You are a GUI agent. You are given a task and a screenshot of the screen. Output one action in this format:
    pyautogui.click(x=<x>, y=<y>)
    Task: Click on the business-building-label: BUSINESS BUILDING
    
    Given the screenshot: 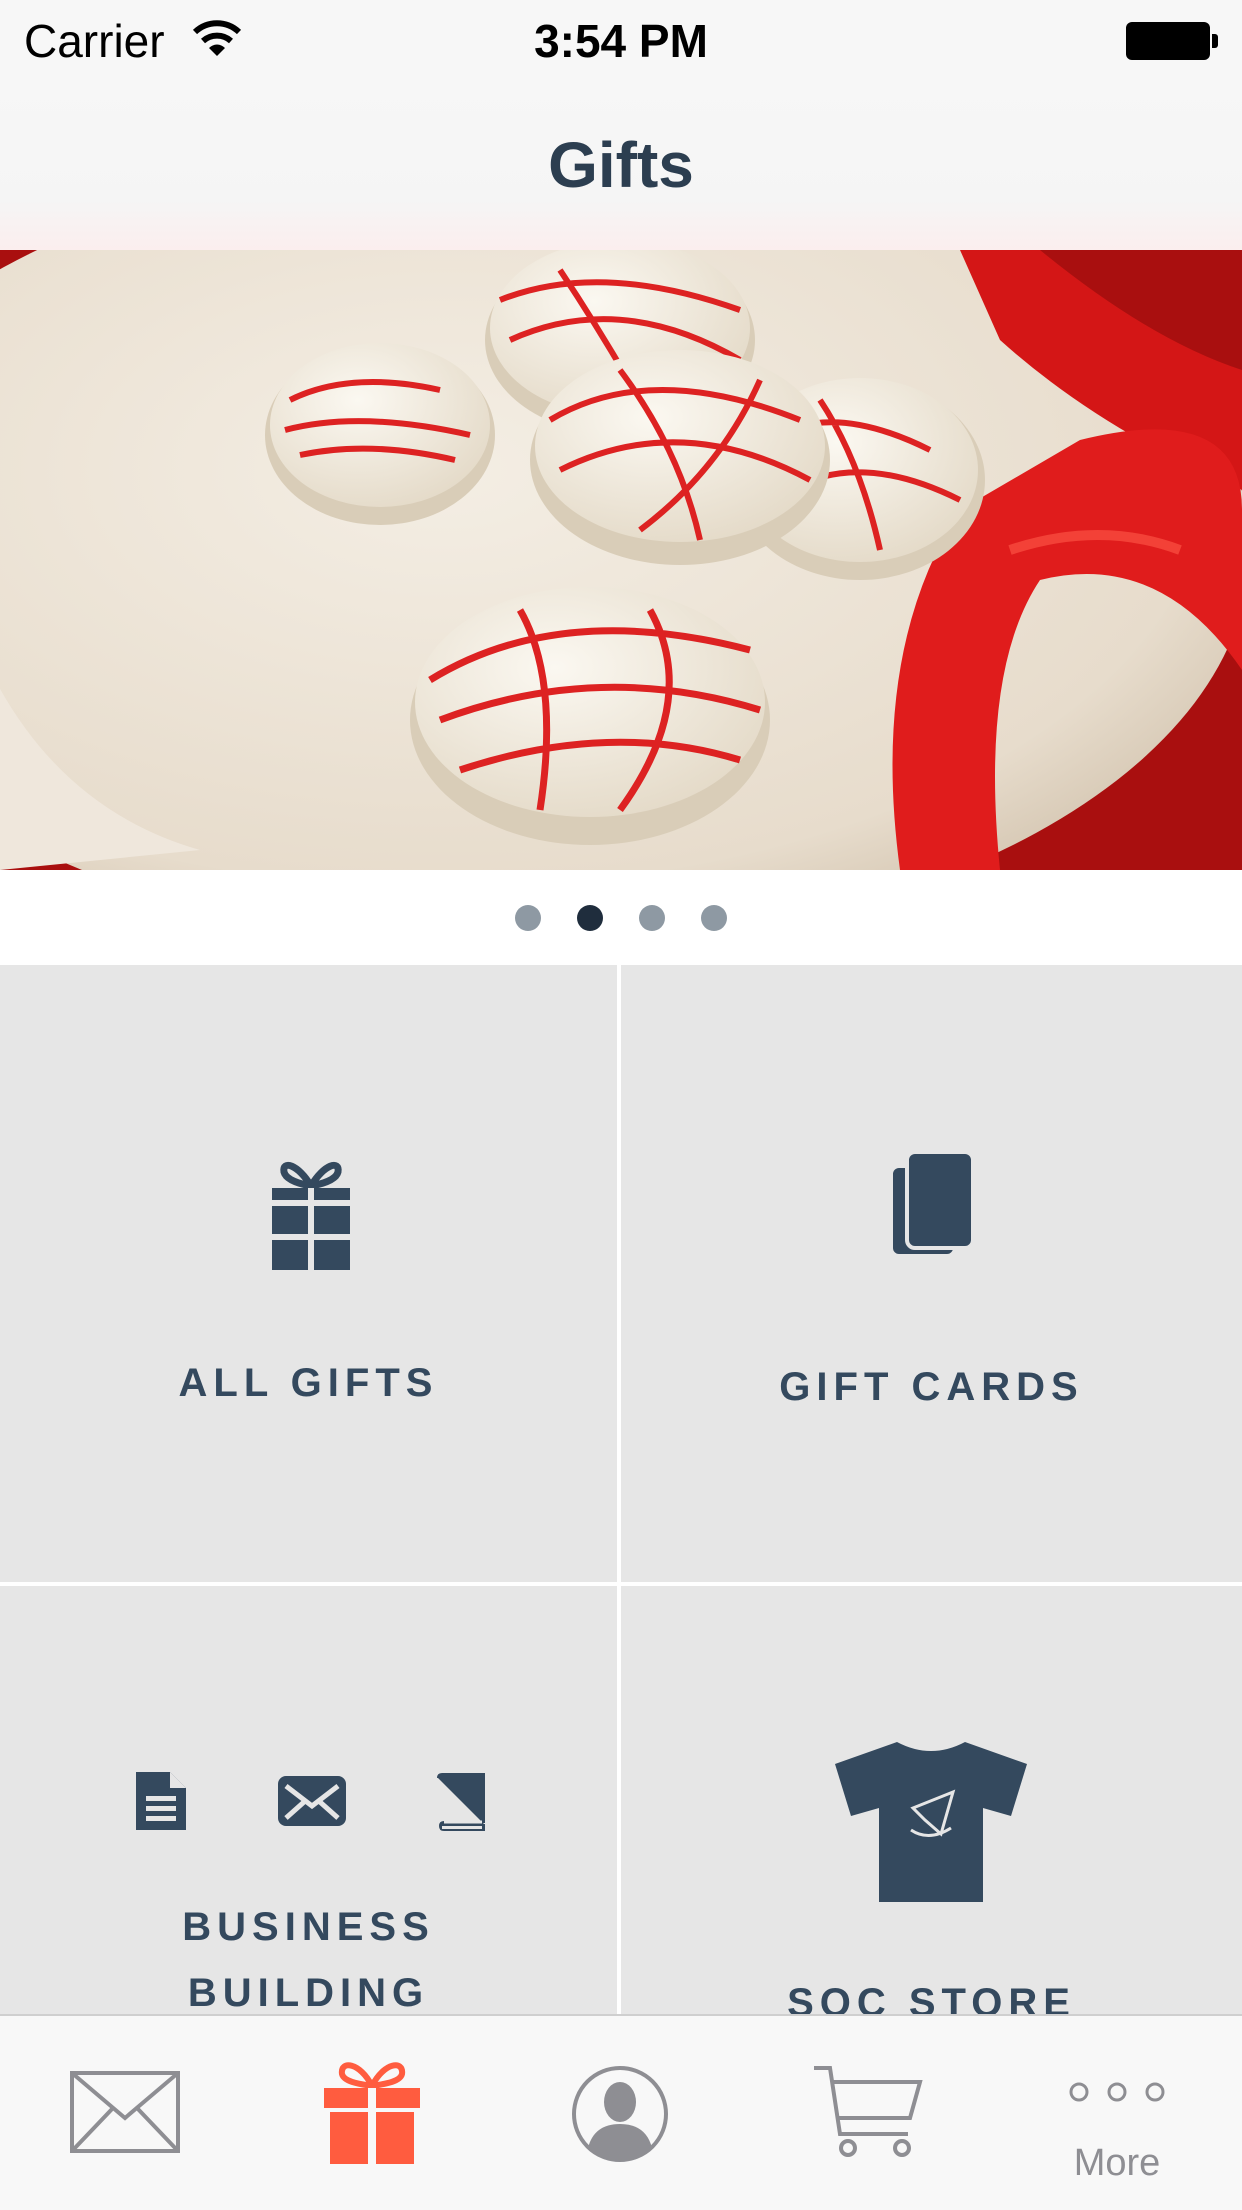 What is the action you would take?
    pyautogui.click(x=308, y=1955)
    